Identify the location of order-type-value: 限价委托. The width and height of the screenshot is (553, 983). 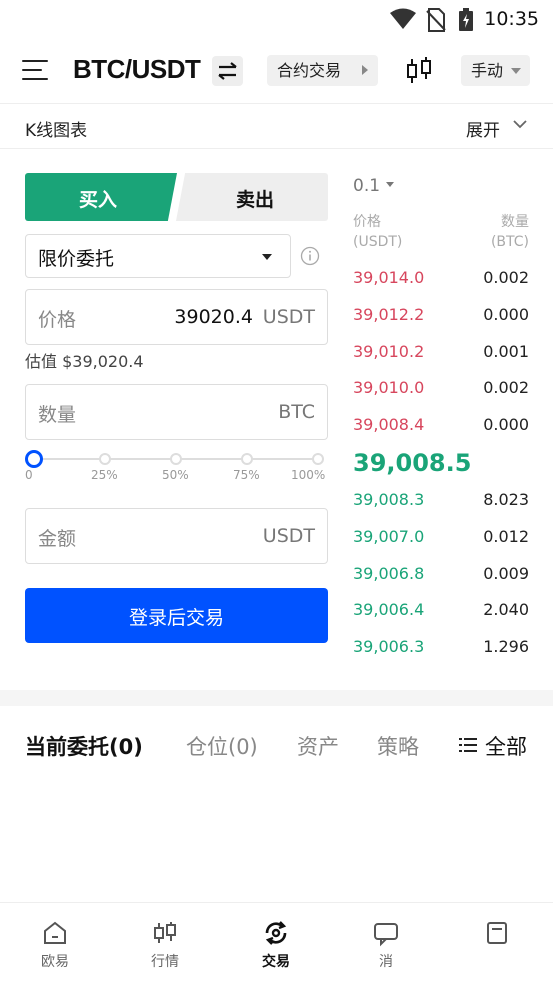
(76, 259).